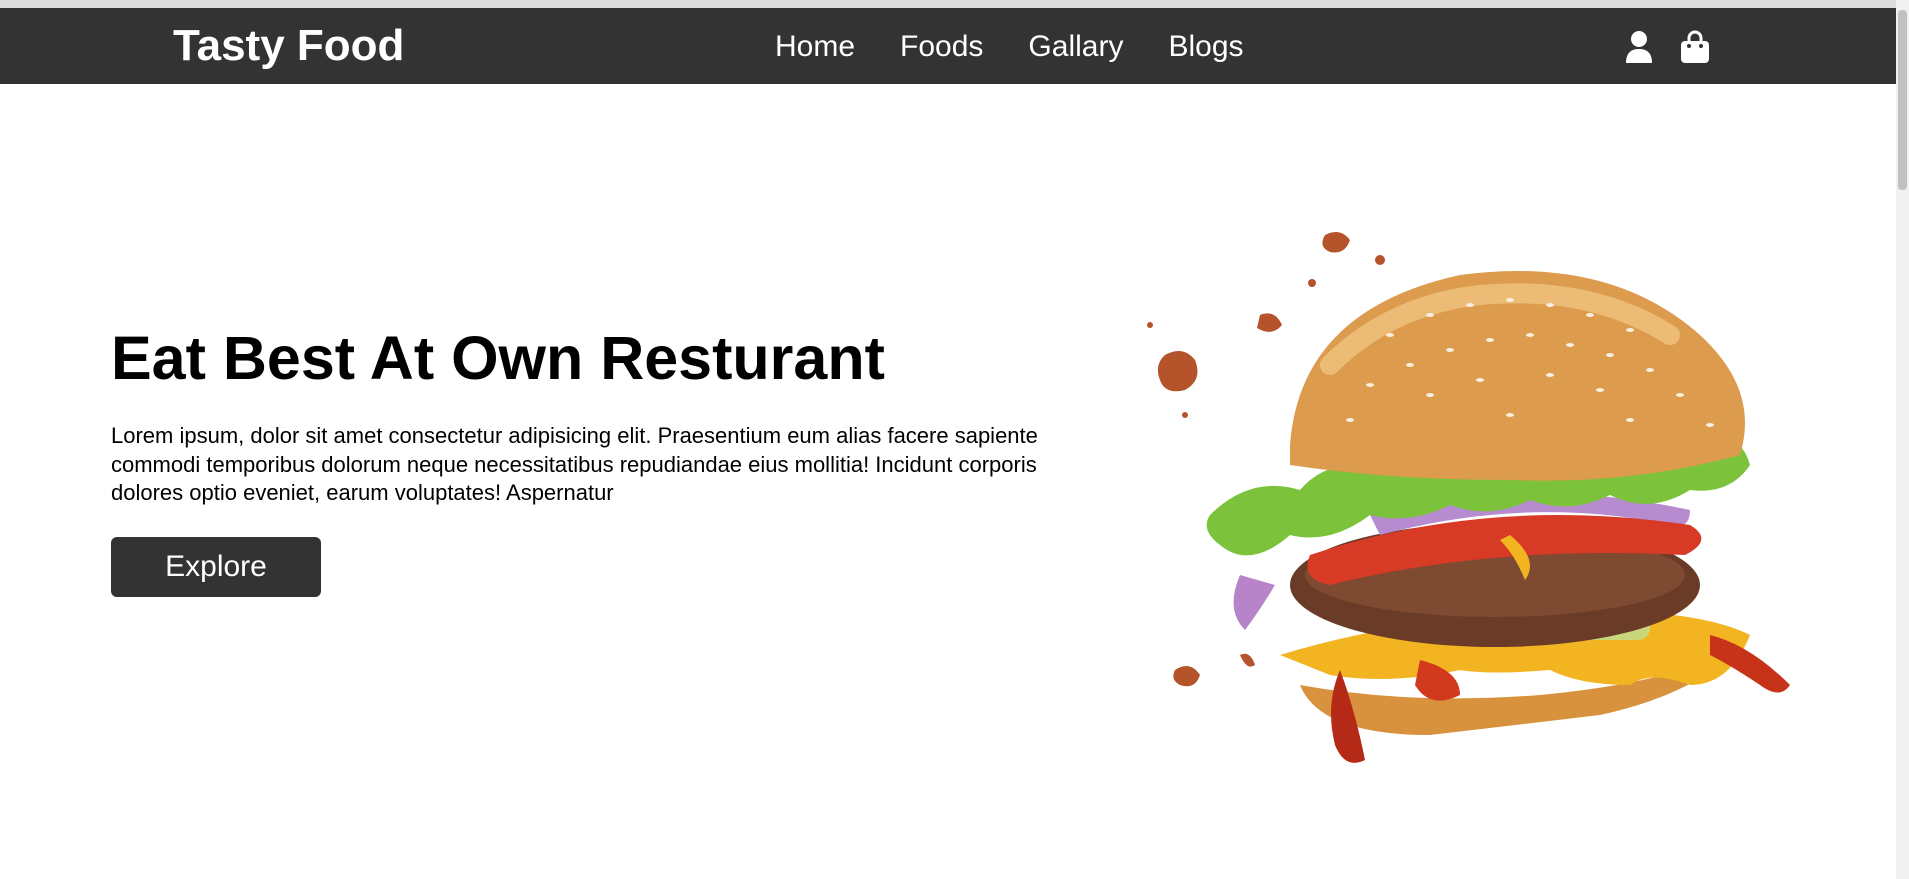 The width and height of the screenshot is (1909, 879). I want to click on nav-icons, so click(1667, 47).